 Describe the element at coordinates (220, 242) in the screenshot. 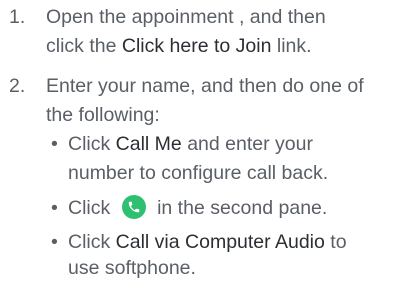

I see `computer-audio-label: Call via Computer Audio` at that location.